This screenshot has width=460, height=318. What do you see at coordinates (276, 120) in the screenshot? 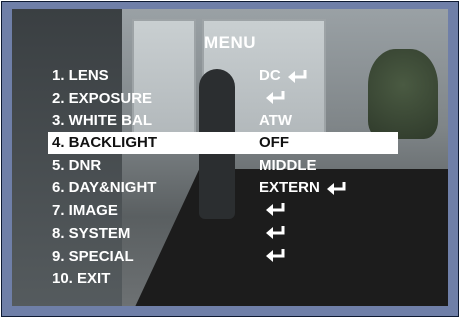
I see `menu-item-value: ATW` at bounding box center [276, 120].